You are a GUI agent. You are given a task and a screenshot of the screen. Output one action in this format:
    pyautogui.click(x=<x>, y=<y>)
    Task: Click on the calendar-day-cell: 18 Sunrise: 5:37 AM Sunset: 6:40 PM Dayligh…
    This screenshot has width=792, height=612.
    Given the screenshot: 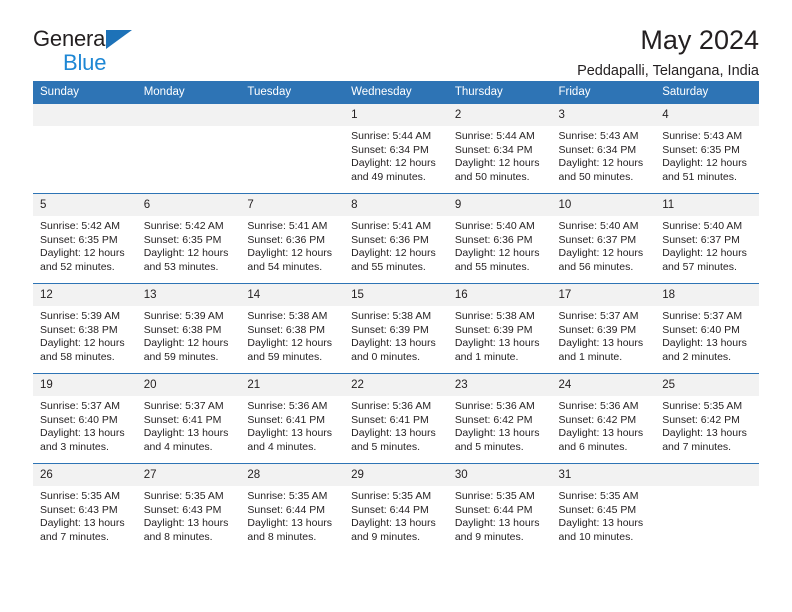 What is the action you would take?
    pyautogui.click(x=707, y=328)
    